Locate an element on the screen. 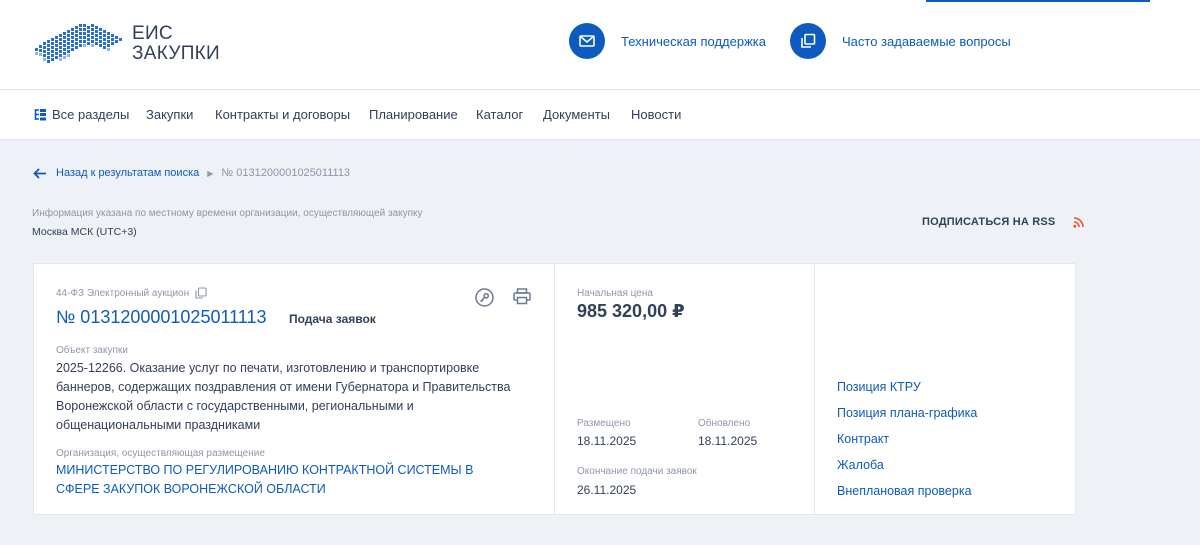 The height and width of the screenshot is (545, 1200). initial-price: 985 320,00 ₽ is located at coordinates (631, 311).